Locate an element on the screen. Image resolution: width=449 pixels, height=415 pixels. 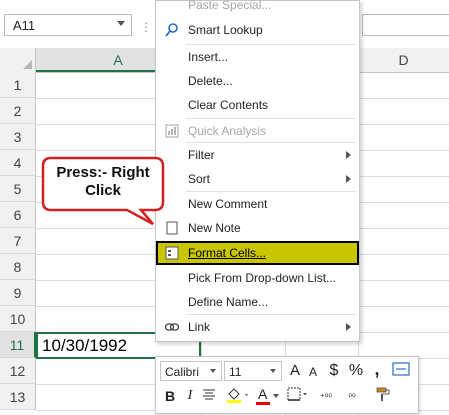
menu-item-quick-analysis: Quick Analysis is located at coordinates (257, 131).